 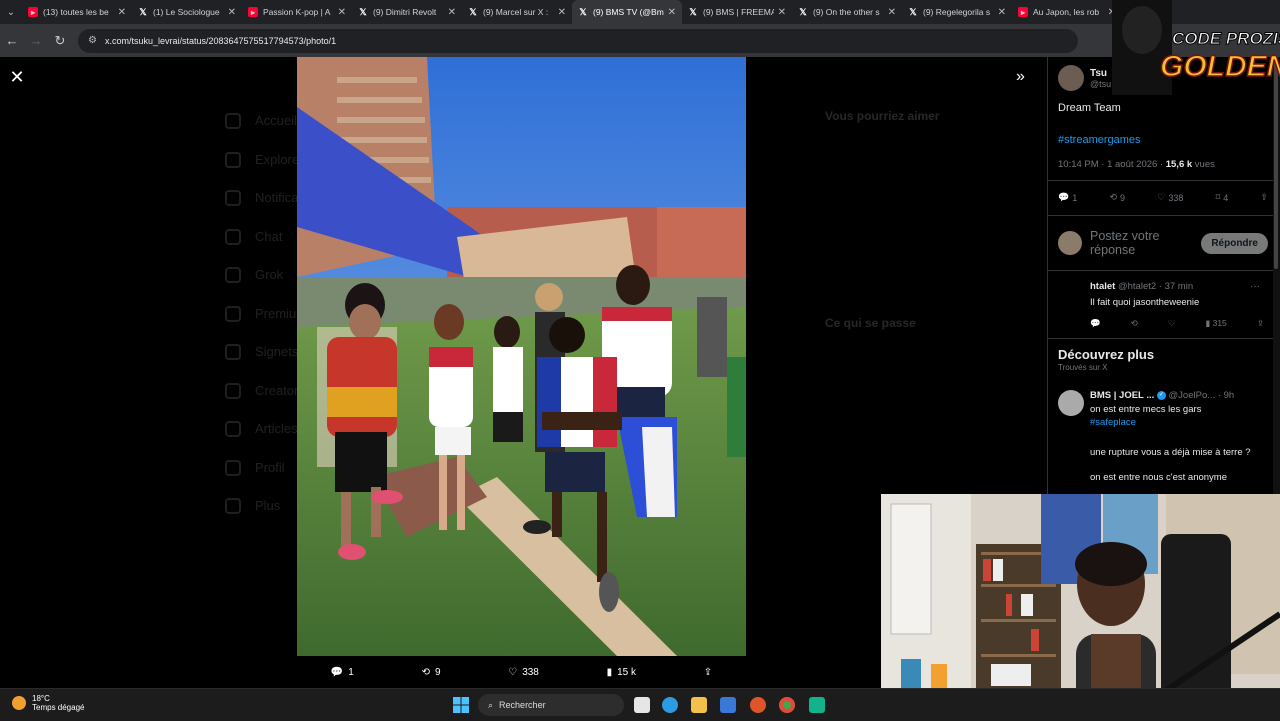 I want to click on repost-button: ⟲ 9, so click(x=1117, y=197).